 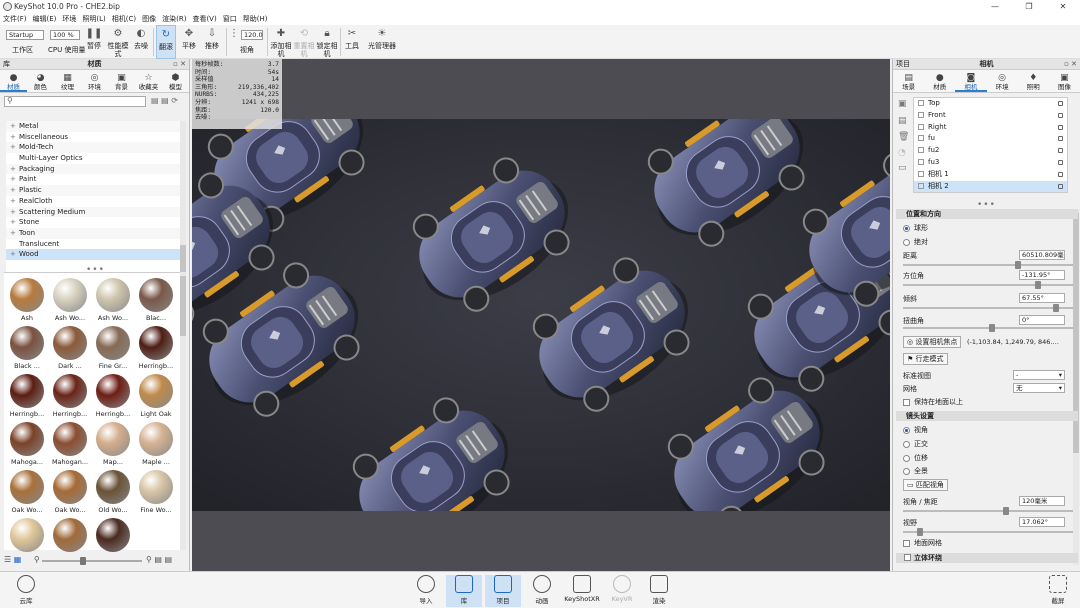 I want to click on radio-panoramic: 全景, so click(x=915, y=471).